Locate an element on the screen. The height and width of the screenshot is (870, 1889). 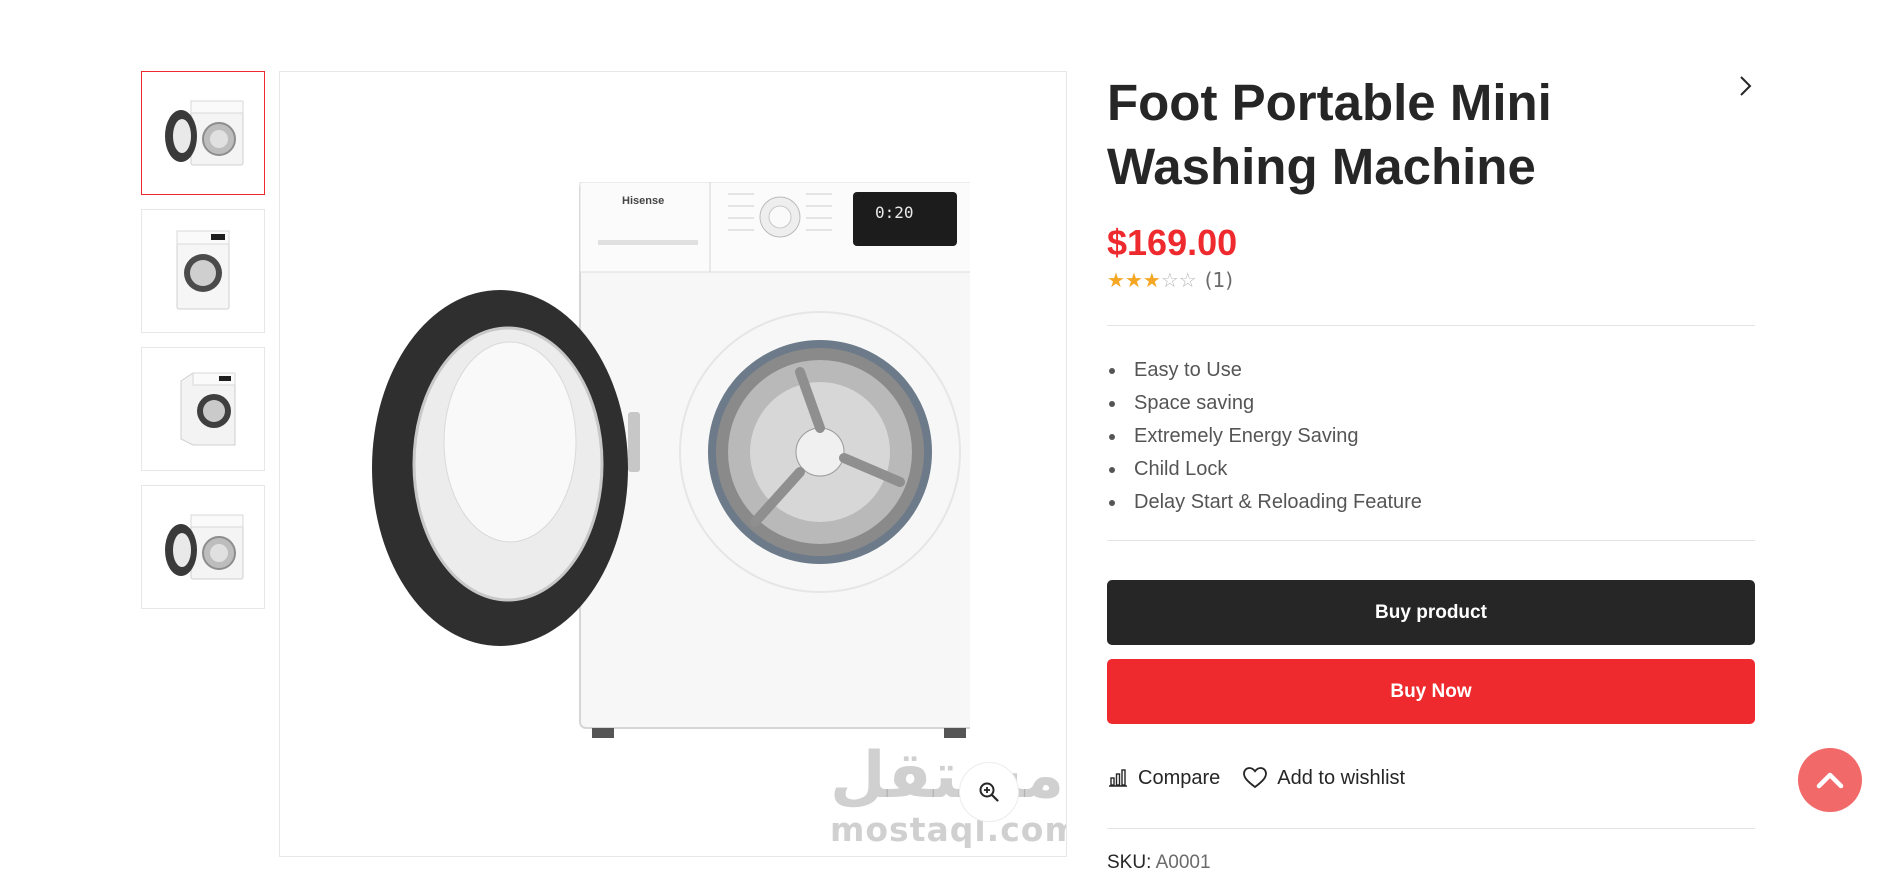
review-count: (1) is located at coordinates (1219, 280).